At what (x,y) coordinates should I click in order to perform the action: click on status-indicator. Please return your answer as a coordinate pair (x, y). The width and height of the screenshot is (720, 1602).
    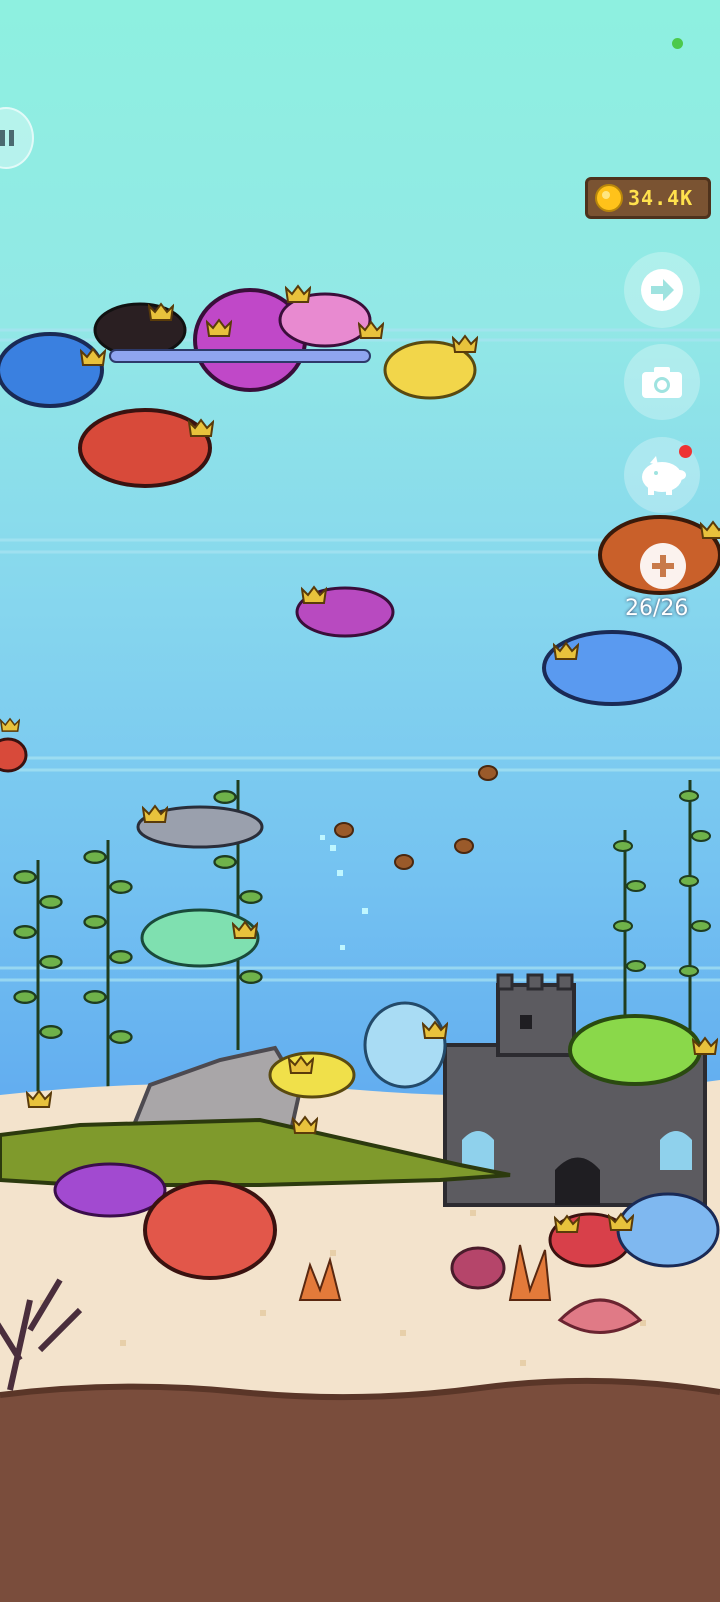
    Looking at the image, I should click on (677, 43).